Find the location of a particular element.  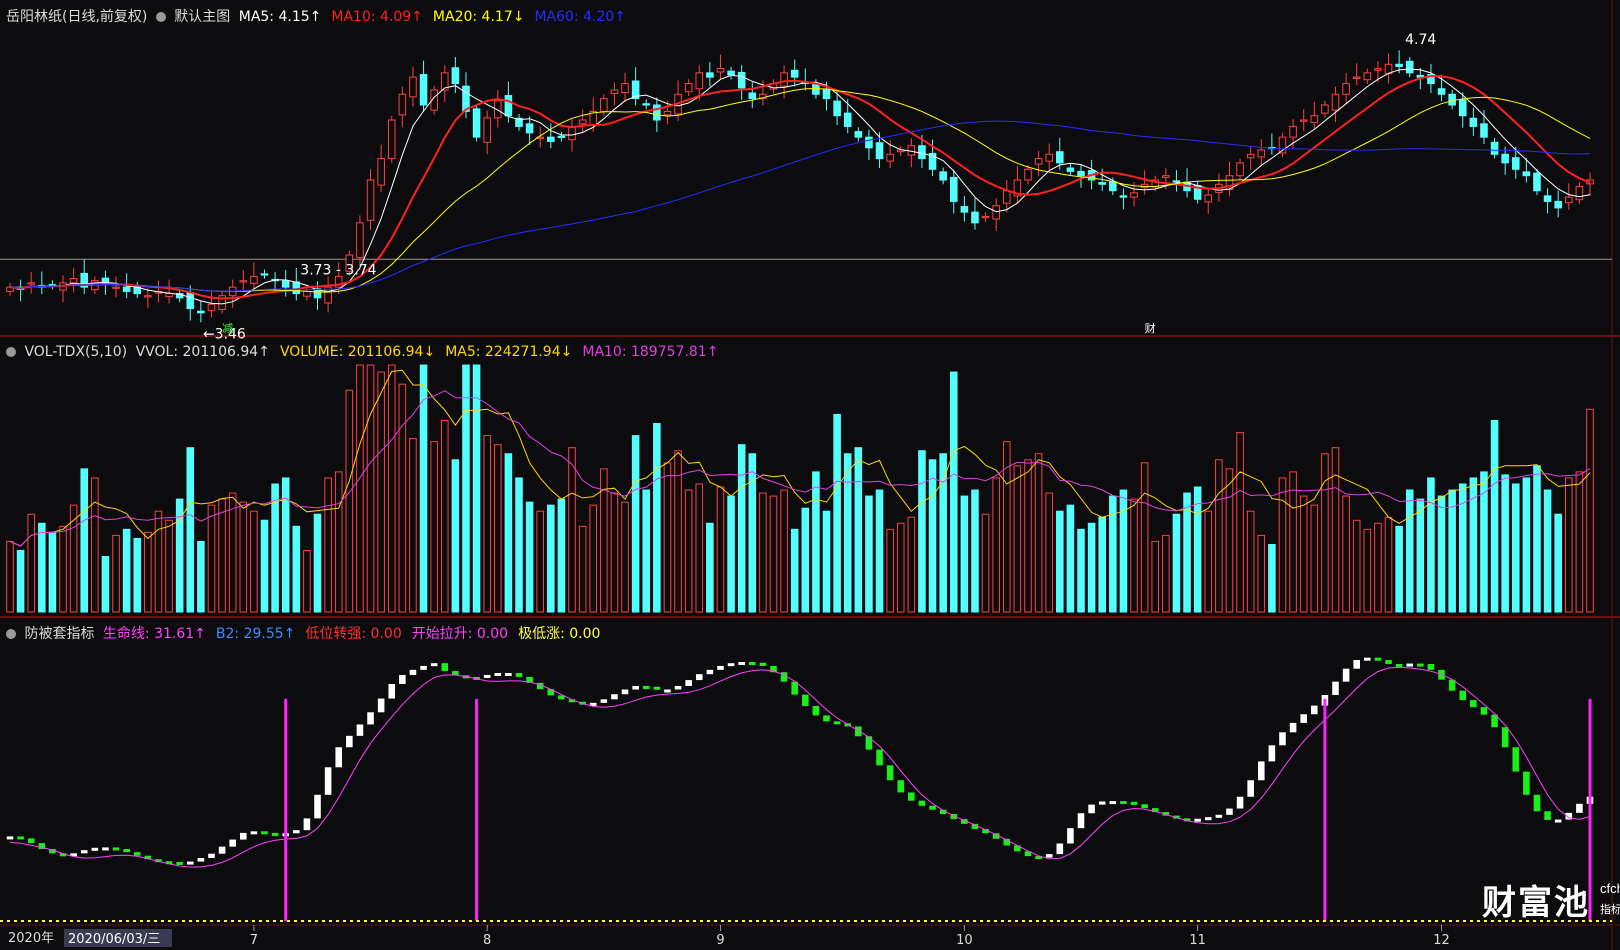

month-label: 12 is located at coordinates (1441, 940).